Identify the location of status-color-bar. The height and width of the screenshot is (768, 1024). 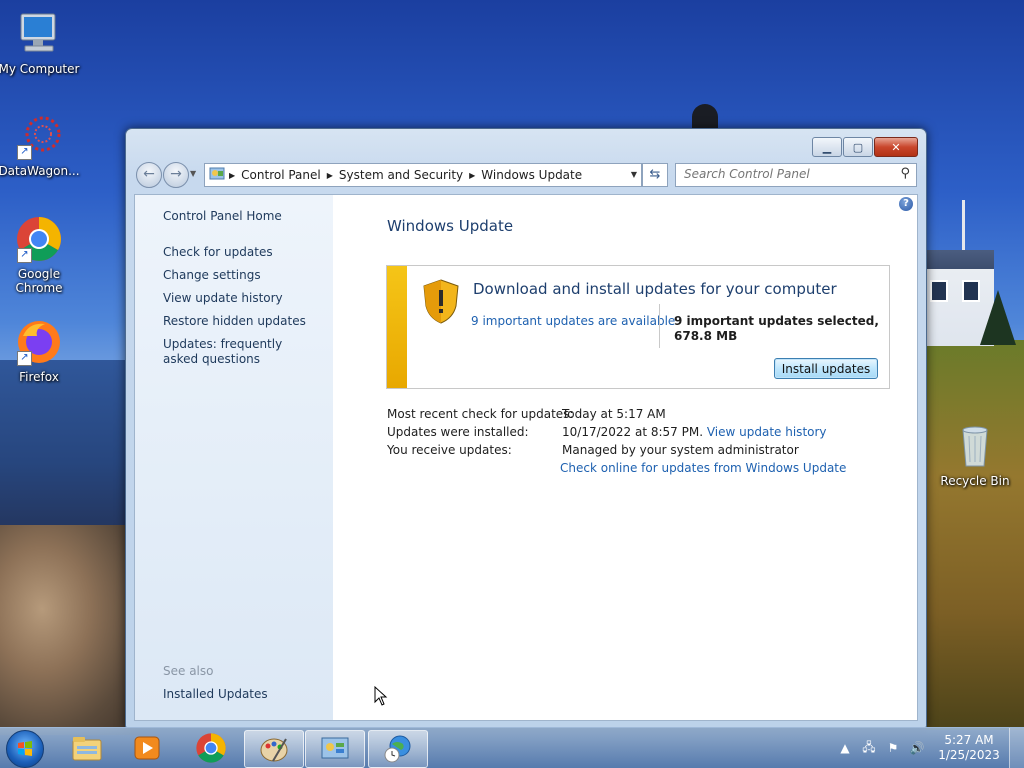
(397, 327).